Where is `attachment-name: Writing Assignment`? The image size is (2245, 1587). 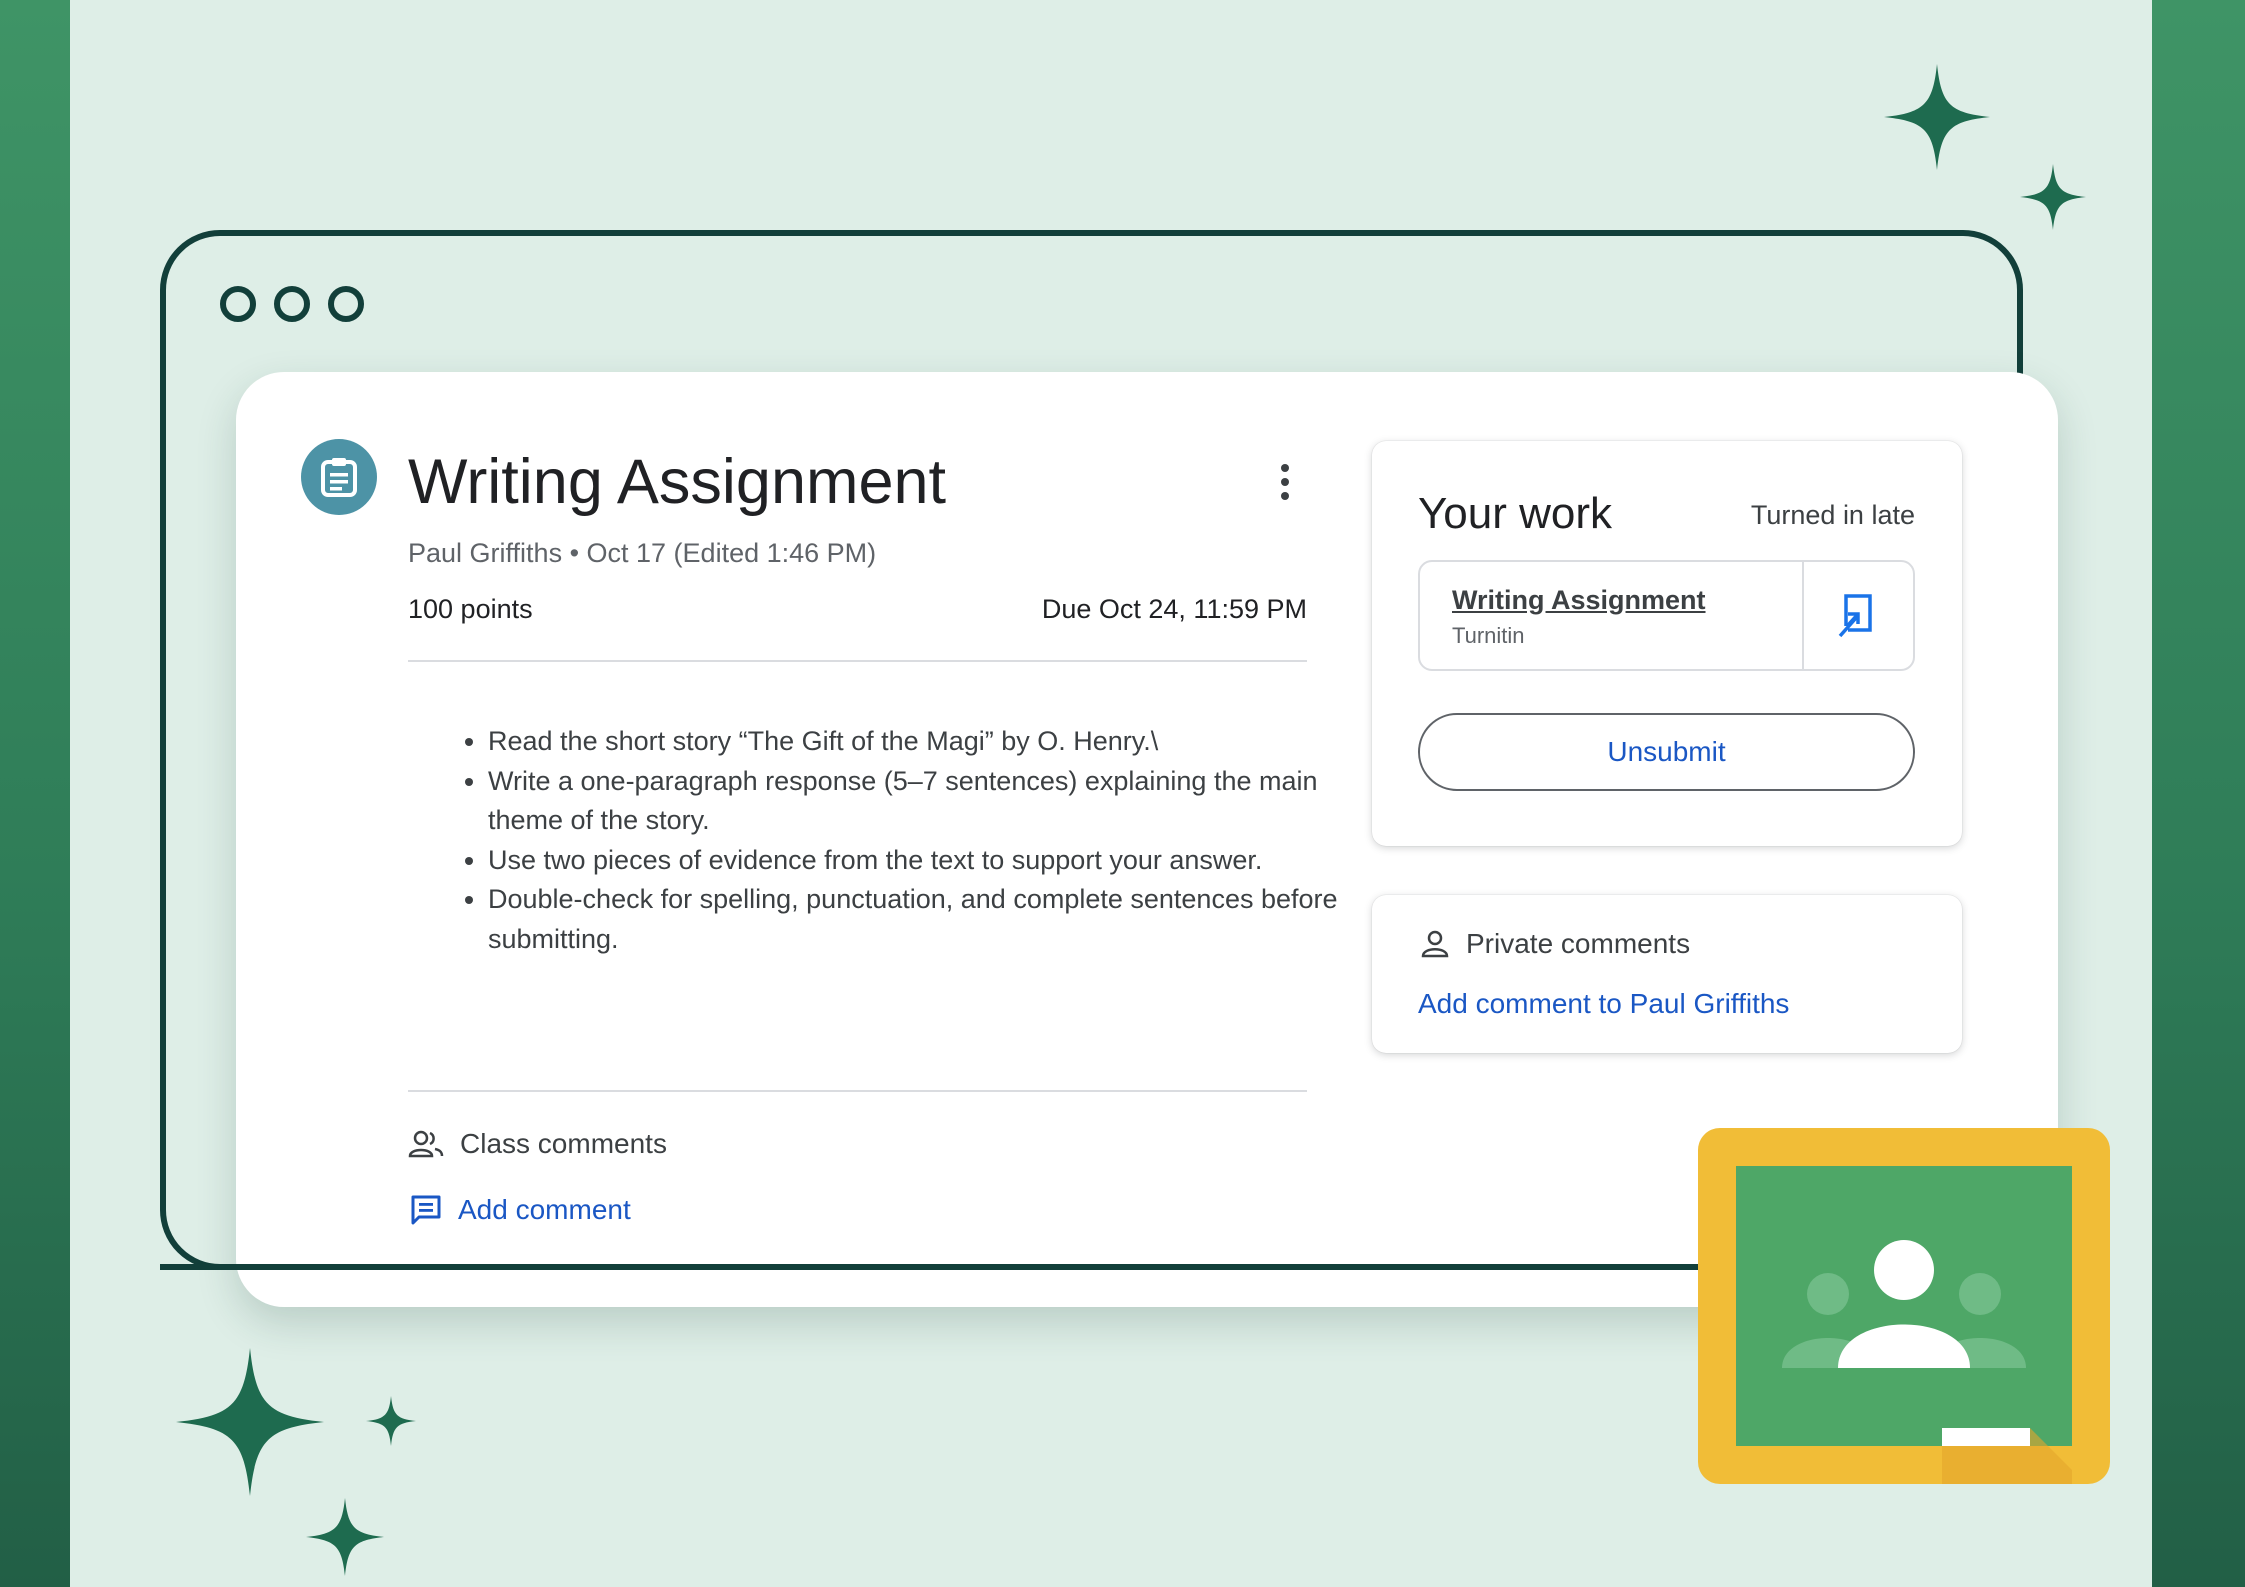 attachment-name: Writing Assignment is located at coordinates (1579, 600).